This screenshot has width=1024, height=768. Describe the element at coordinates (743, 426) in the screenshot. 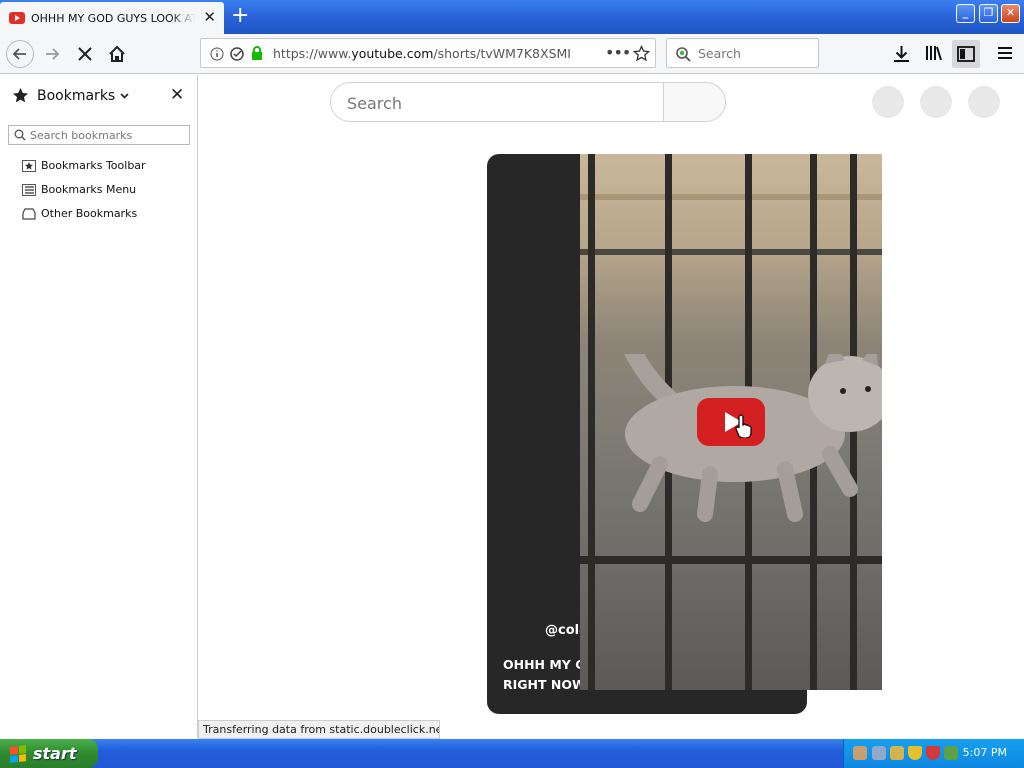

I see `hand-cursor-icon` at that location.